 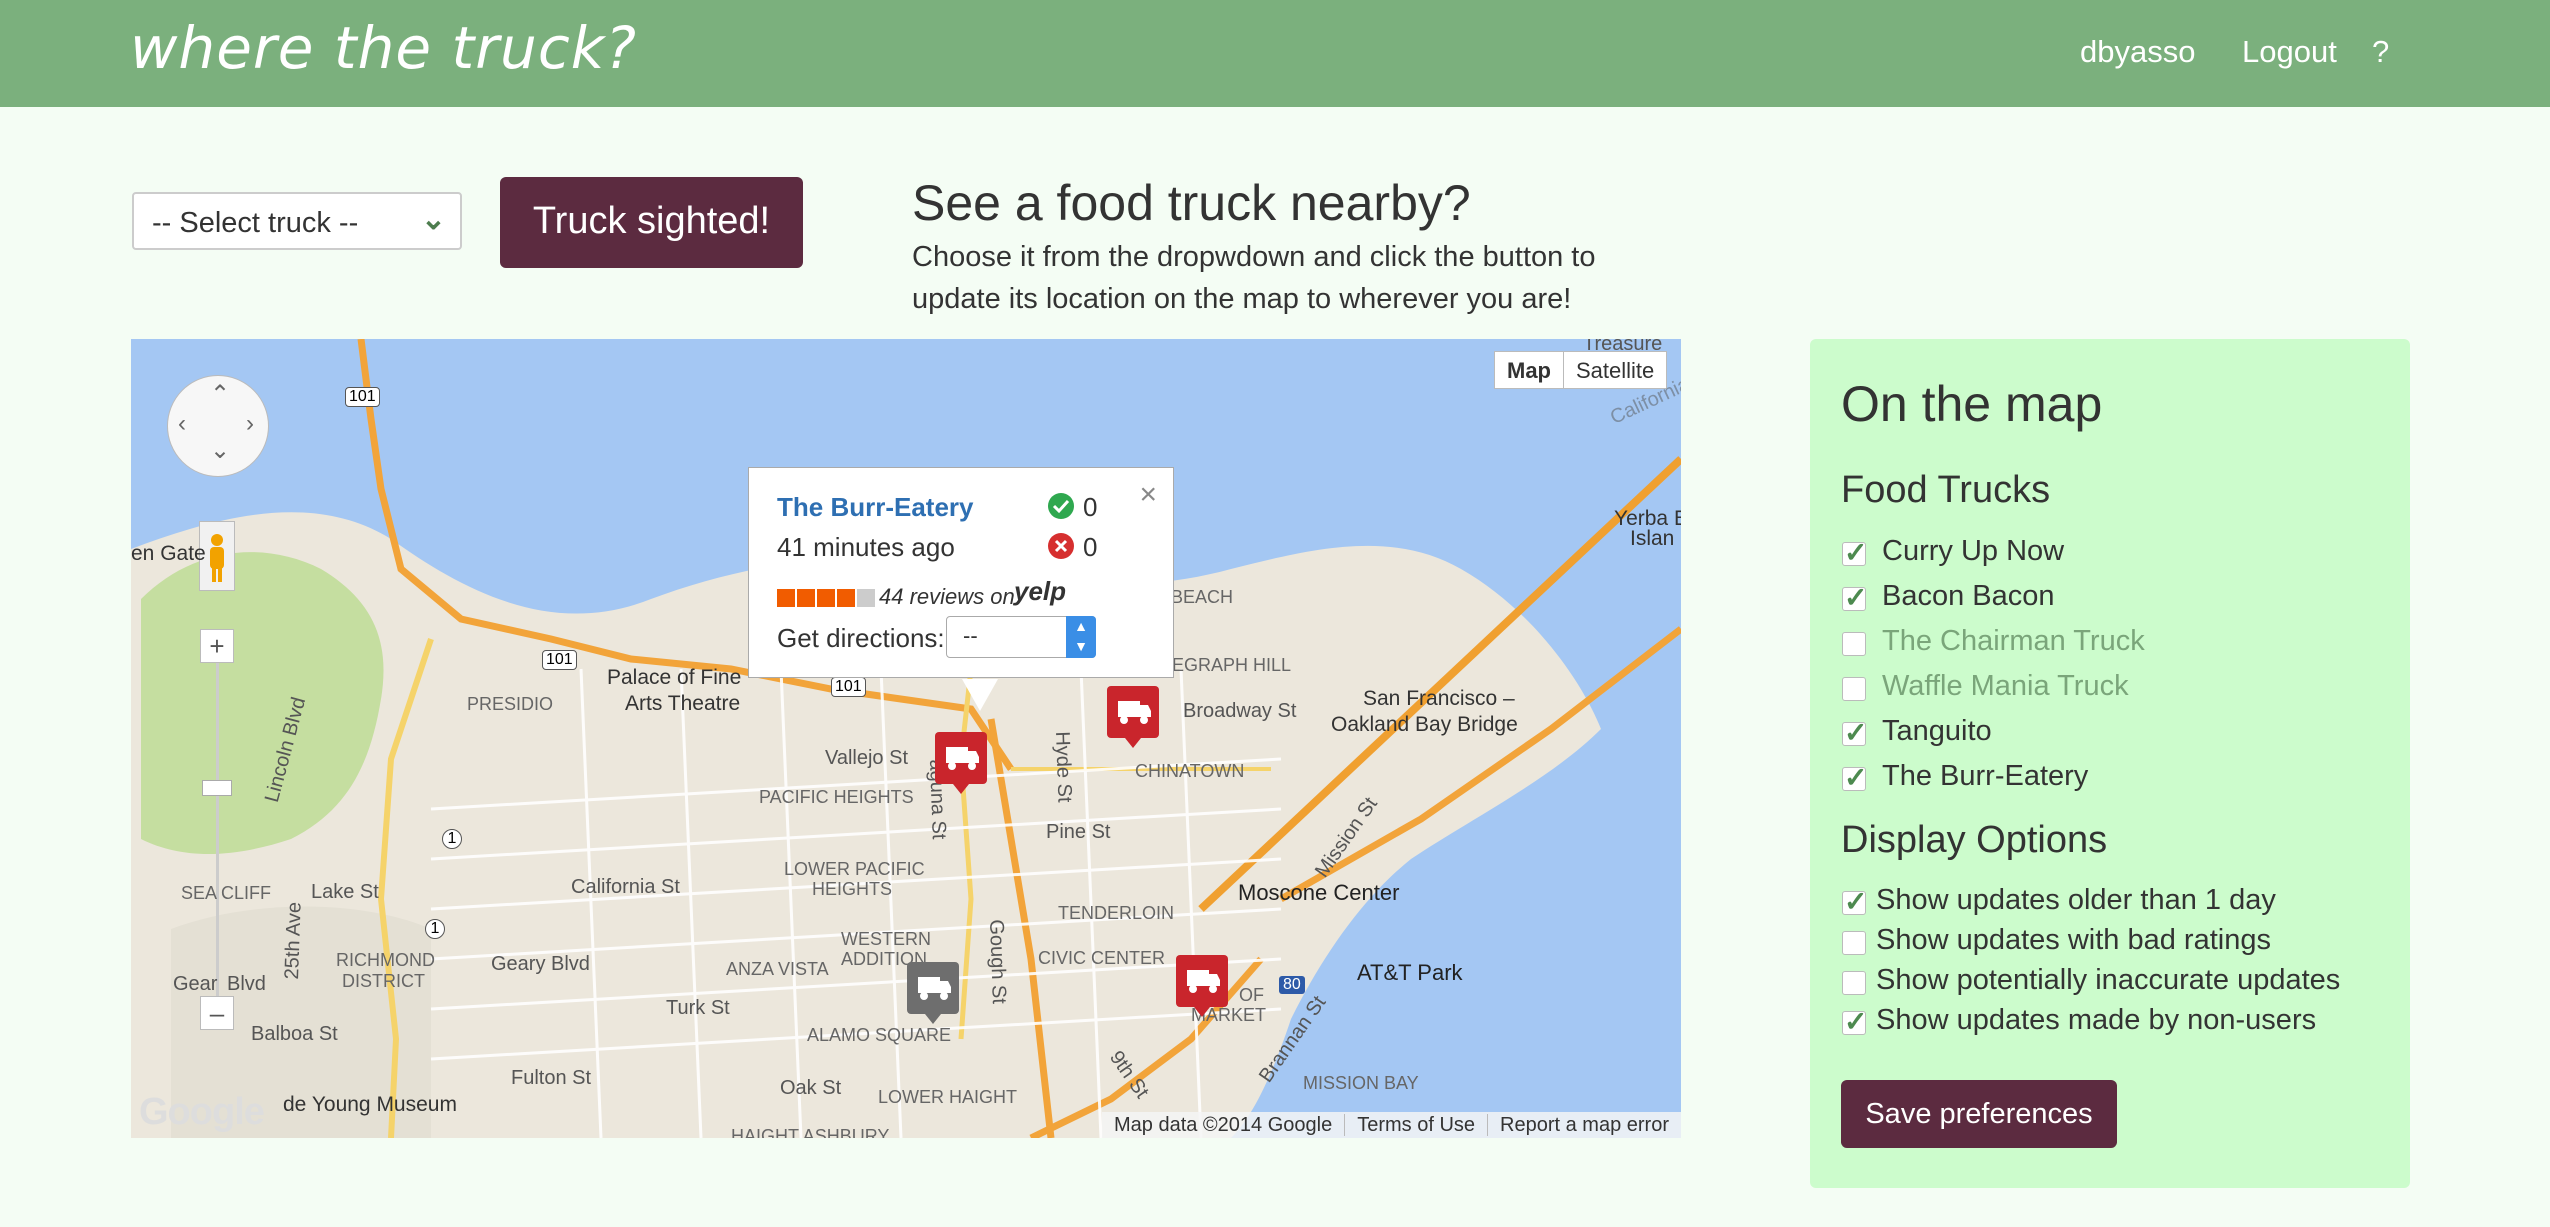 What do you see at coordinates (1974, 840) in the screenshot?
I see `display-options-heading: Display Options` at bounding box center [1974, 840].